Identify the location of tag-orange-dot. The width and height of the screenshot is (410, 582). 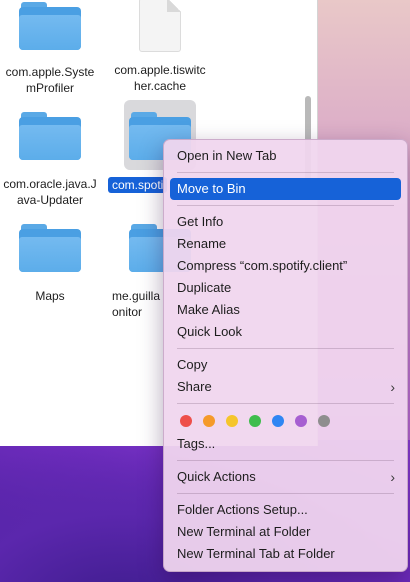
(209, 421).